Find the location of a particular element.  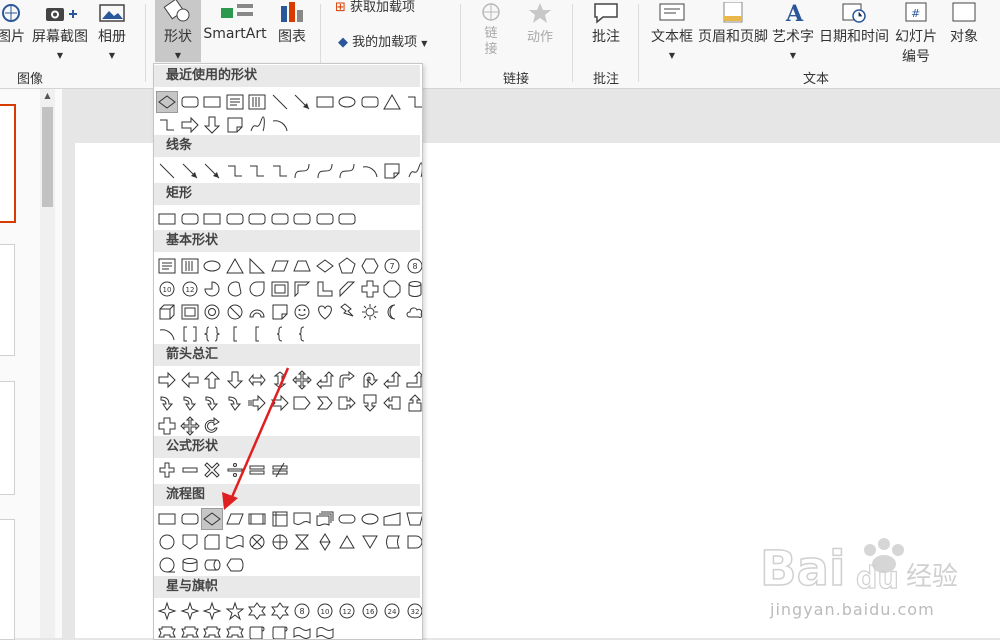

shape-sumJunction-icon is located at coordinates (257, 542).